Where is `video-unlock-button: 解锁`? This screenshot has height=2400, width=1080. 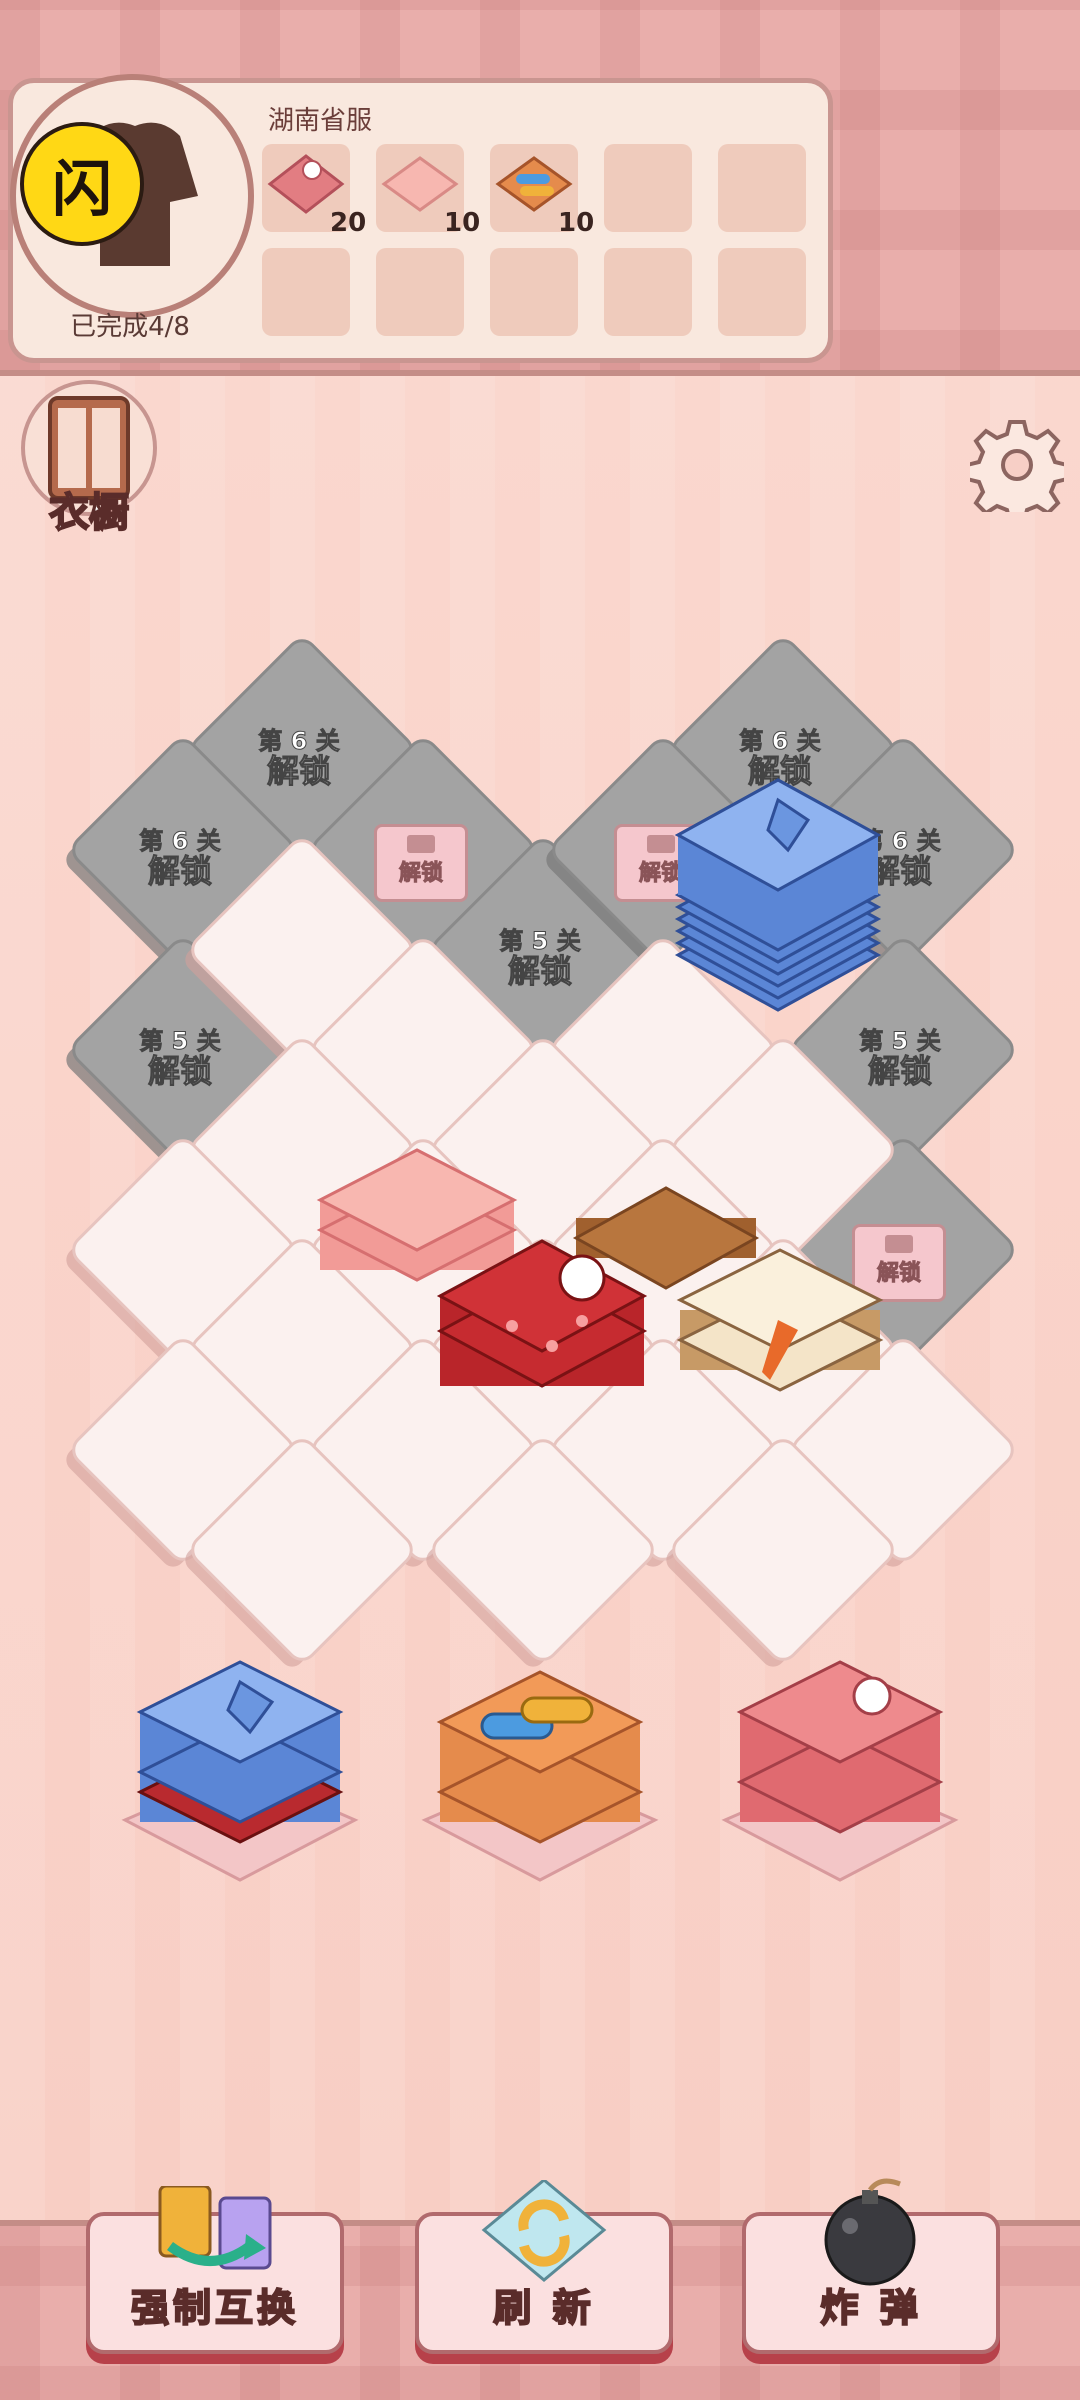
video-unlock-button: 解锁 is located at coordinates (421, 863).